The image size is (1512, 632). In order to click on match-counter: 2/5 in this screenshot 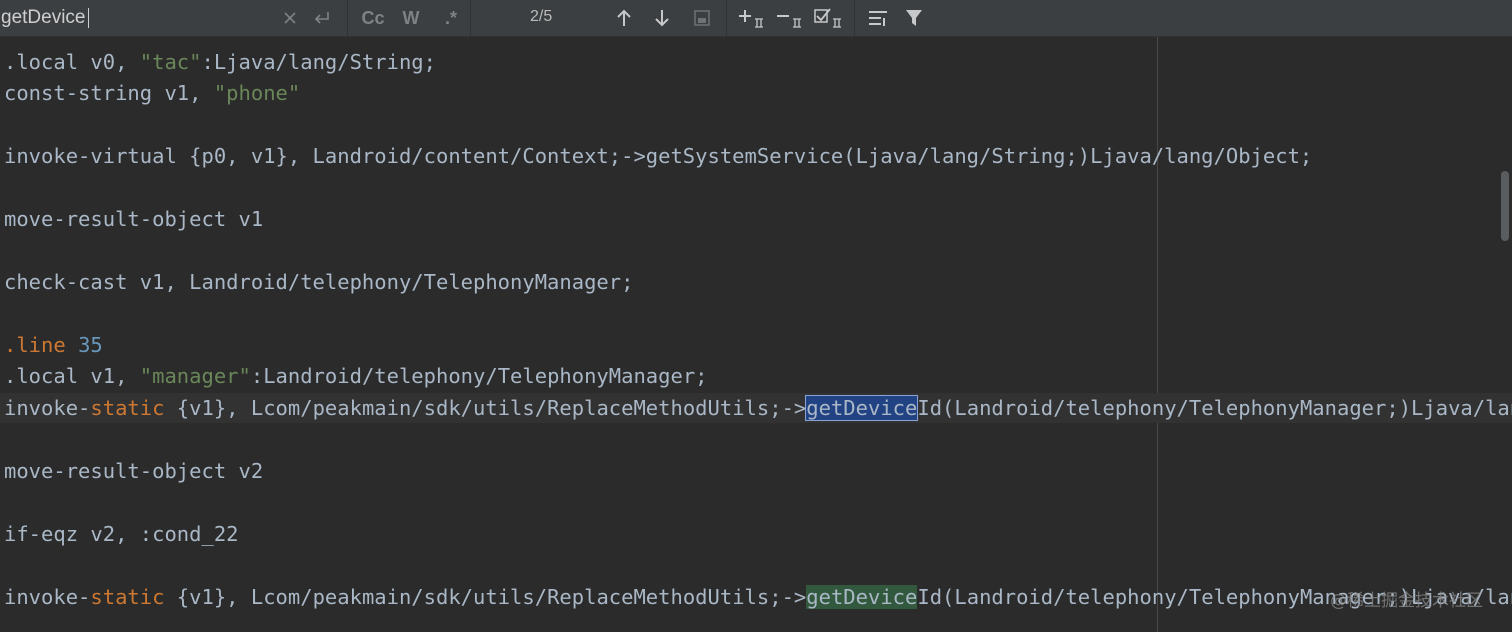, I will do `click(541, 16)`.